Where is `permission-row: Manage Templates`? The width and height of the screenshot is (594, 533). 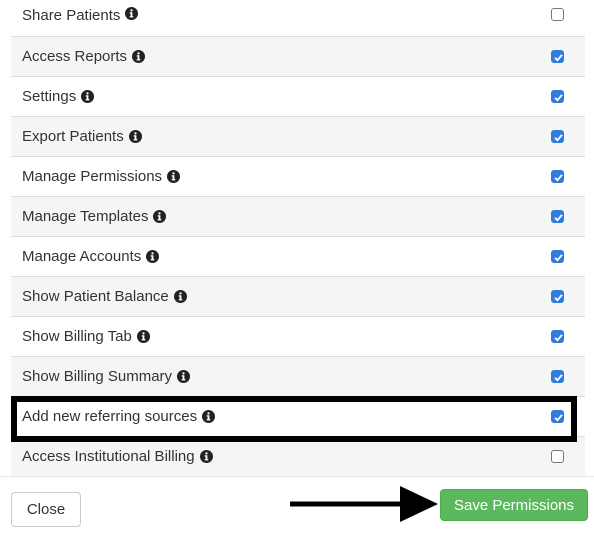
permission-row: Manage Templates is located at coordinates (298, 216).